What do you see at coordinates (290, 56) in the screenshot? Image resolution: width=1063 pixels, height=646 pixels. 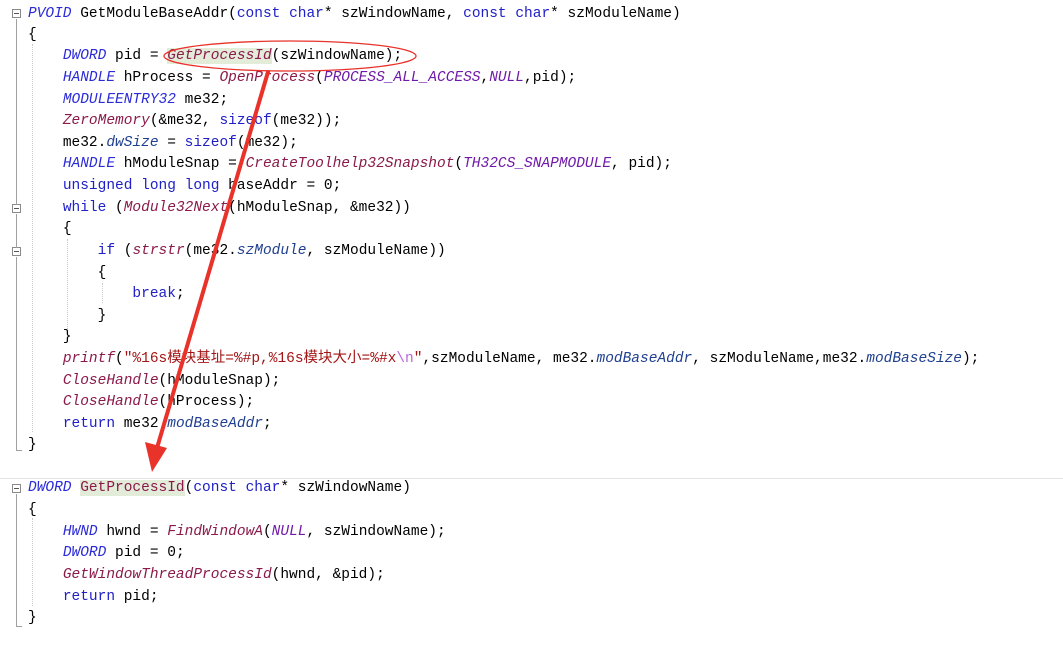 I see `annotation-ellipse` at bounding box center [290, 56].